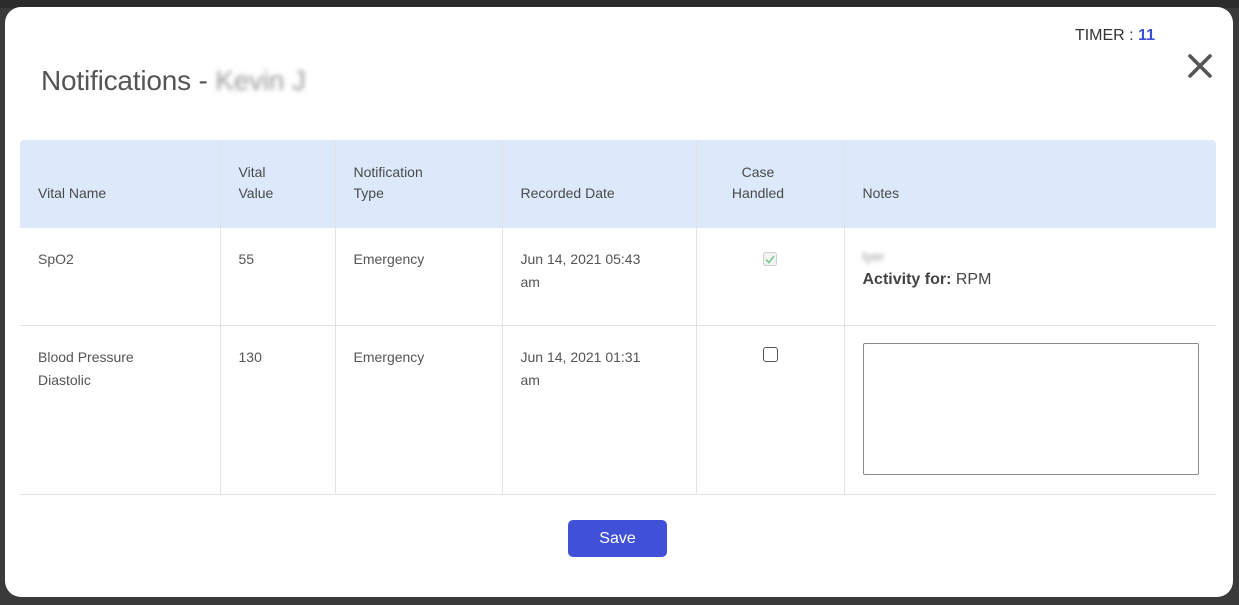  What do you see at coordinates (758, 193) in the screenshot?
I see `header-case-handled-line2: Handled` at bounding box center [758, 193].